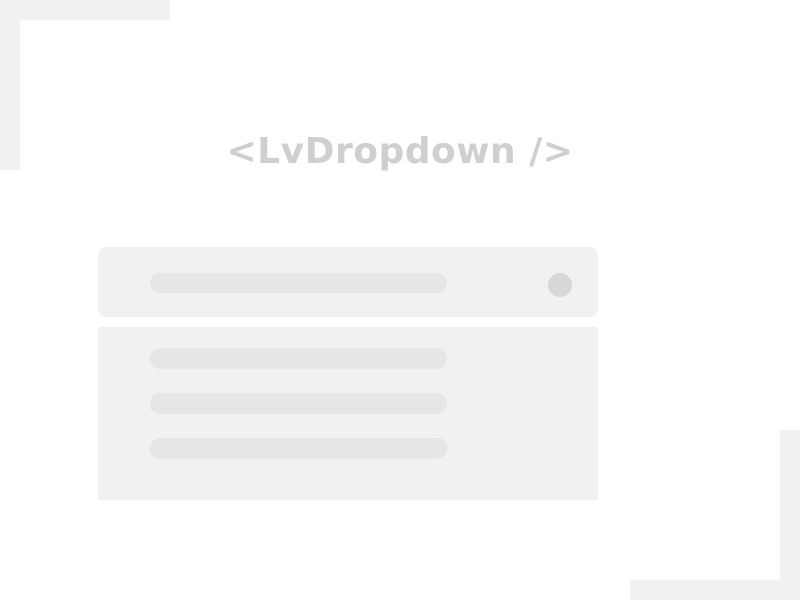 The width and height of the screenshot is (800, 600). Describe the element at coordinates (298, 283) in the screenshot. I see `dropdown-selected-value-placeholder` at that location.